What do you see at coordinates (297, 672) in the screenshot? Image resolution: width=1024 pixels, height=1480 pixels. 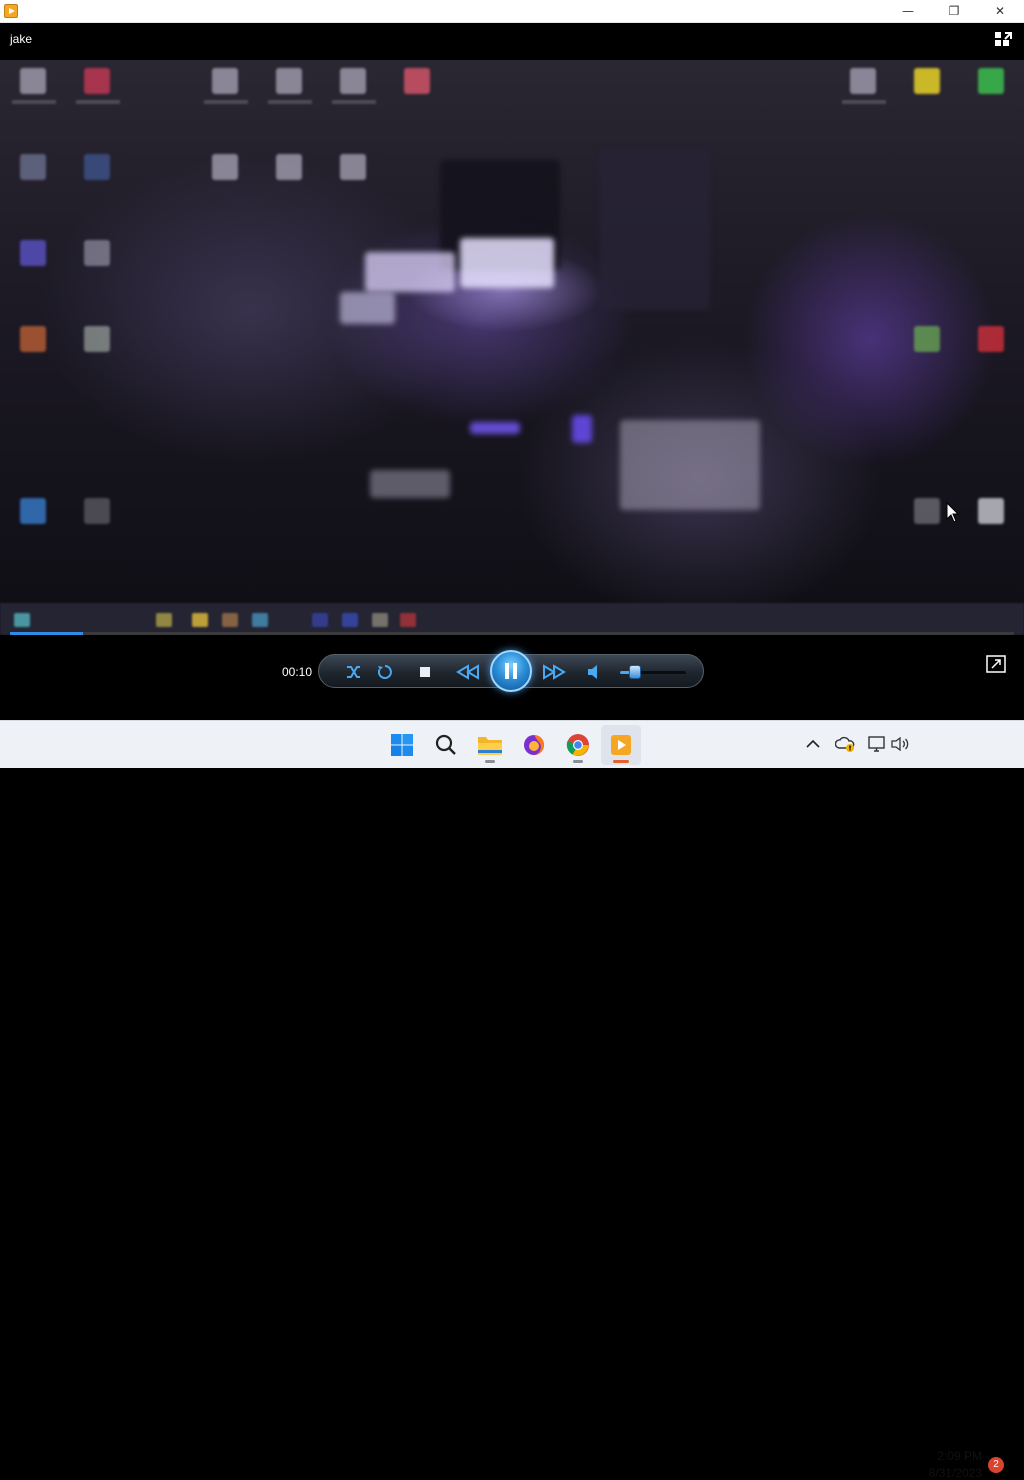 I see `current-time: 00:10` at bounding box center [297, 672].